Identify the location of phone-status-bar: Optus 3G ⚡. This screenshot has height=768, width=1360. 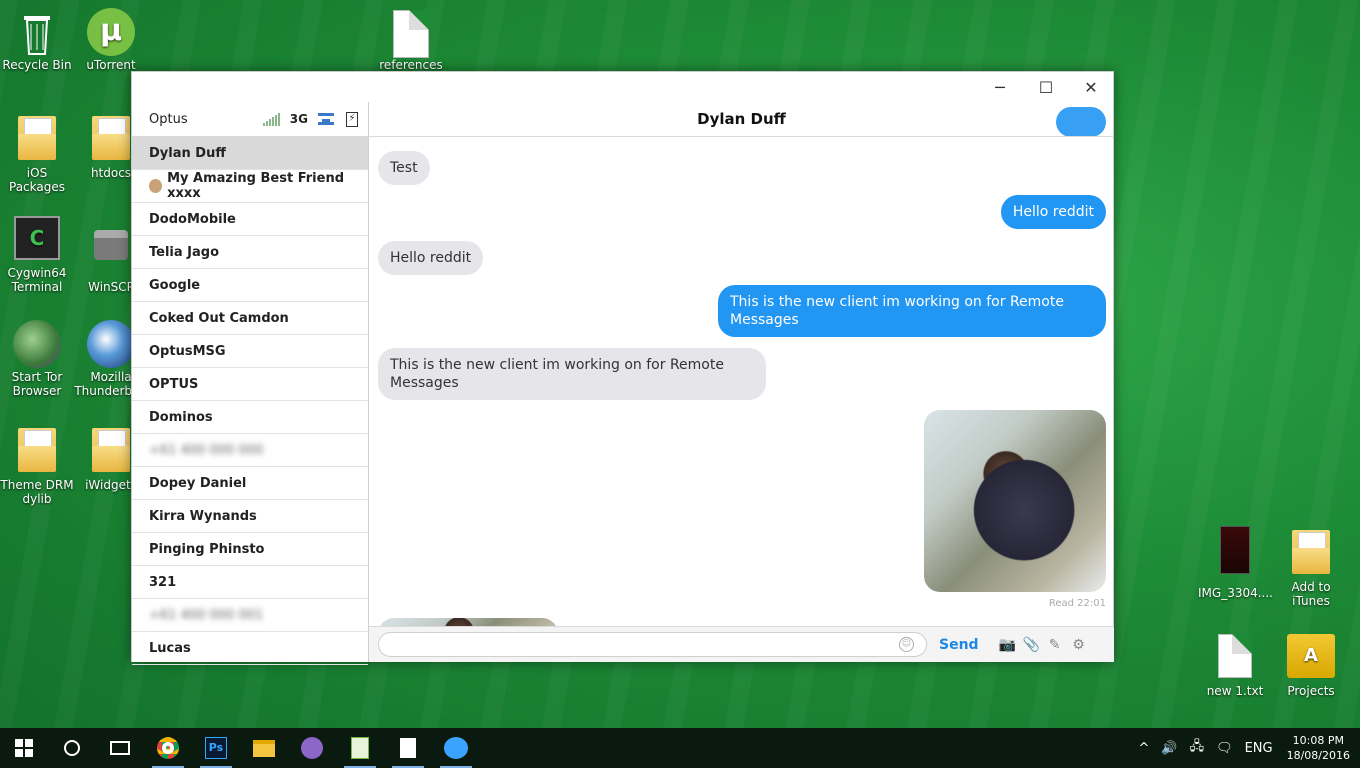
(250, 119).